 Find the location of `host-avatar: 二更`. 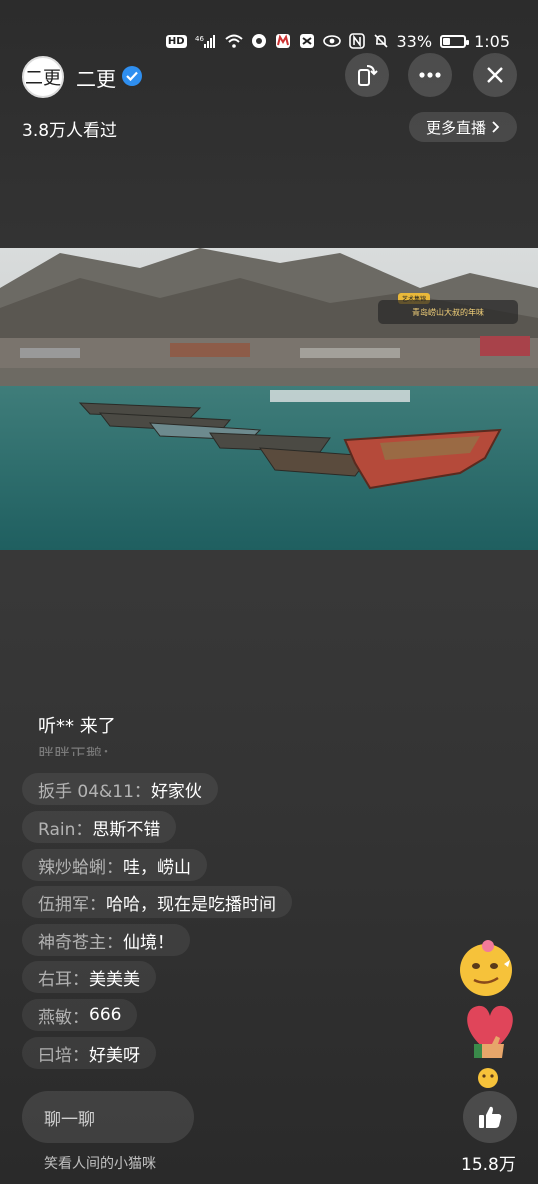

host-avatar: 二更 is located at coordinates (43, 77).